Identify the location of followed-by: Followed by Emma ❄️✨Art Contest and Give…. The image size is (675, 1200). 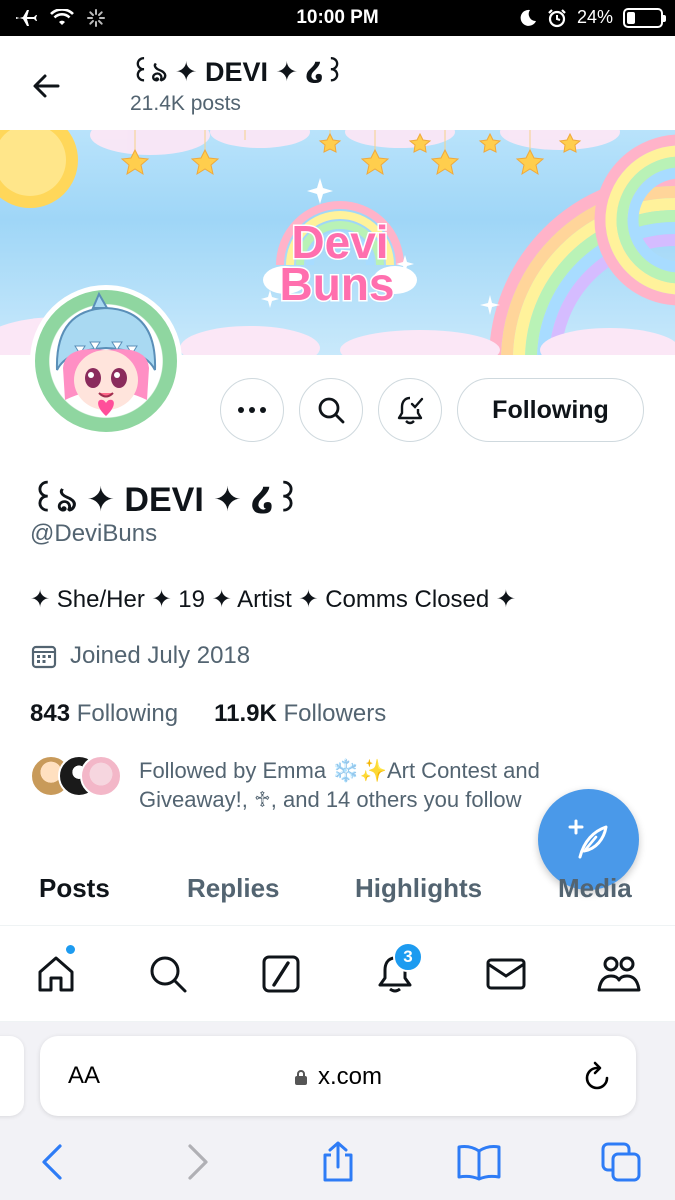
(310, 785).